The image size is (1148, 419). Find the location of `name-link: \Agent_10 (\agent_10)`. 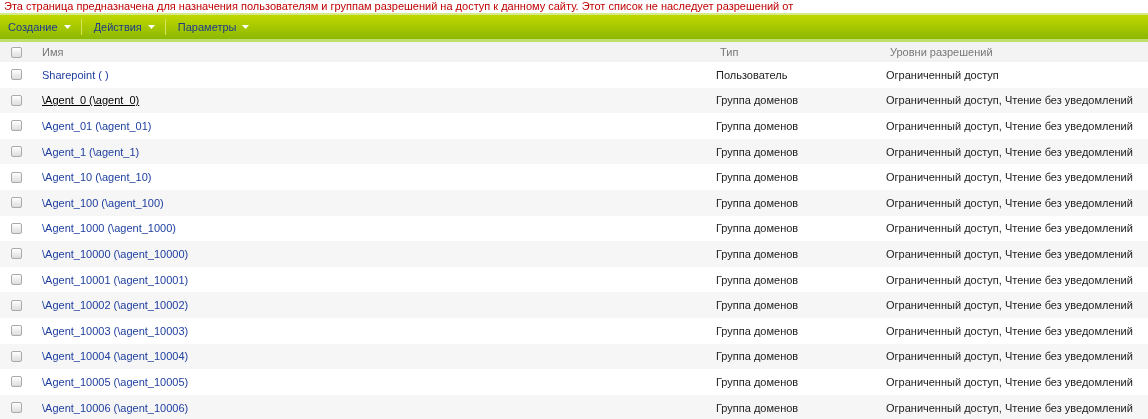

name-link: \Agent_10 (\agent_10) is located at coordinates (97, 177).